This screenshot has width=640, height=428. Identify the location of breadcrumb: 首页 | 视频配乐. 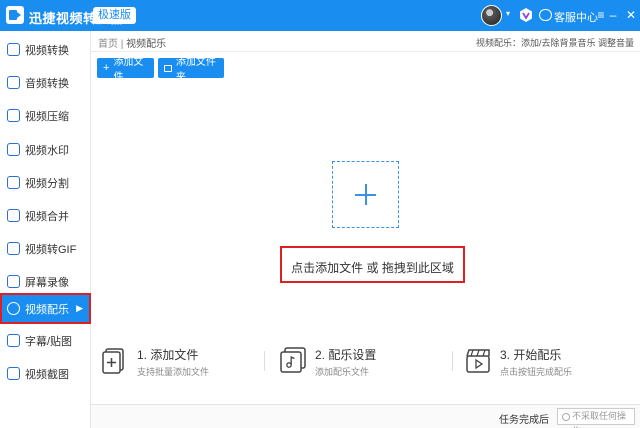
(132, 42).